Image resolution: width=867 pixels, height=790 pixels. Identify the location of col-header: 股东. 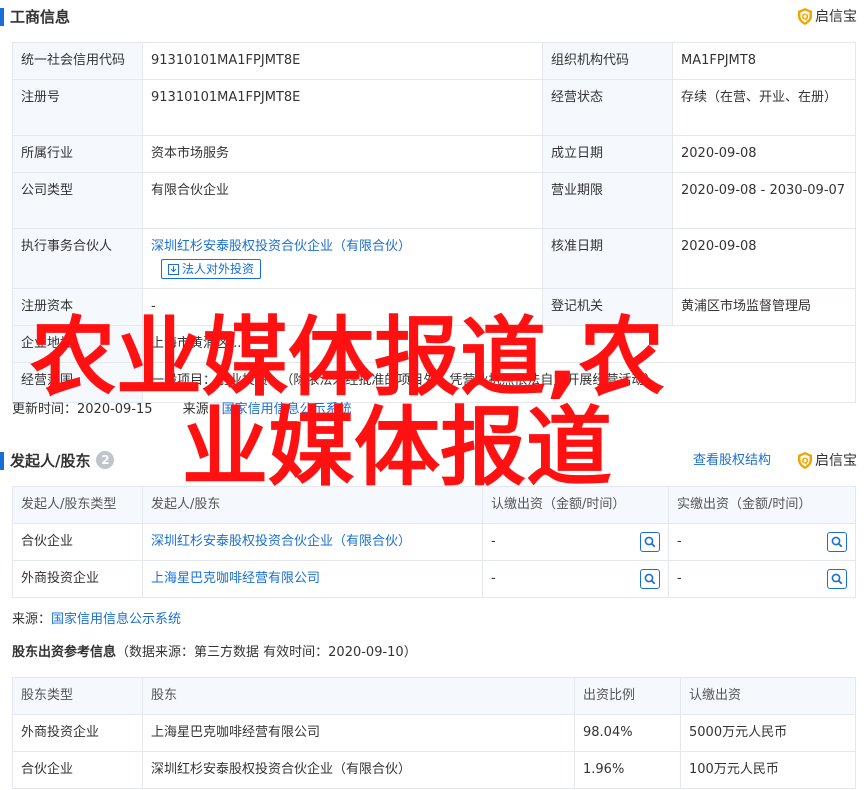
(358, 696).